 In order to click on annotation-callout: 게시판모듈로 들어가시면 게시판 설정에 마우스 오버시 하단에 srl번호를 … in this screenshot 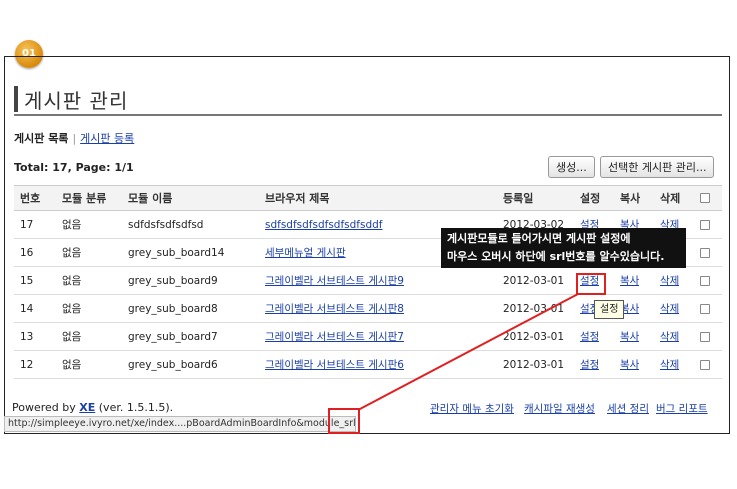, I will do `click(563, 248)`.